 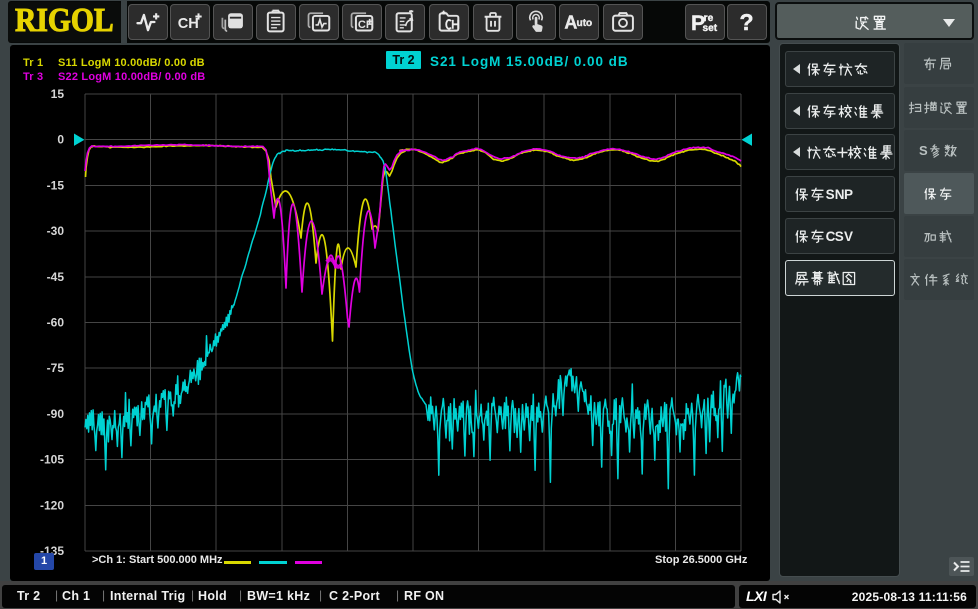 I want to click on svg-text: -45, so click(x=56, y=277).